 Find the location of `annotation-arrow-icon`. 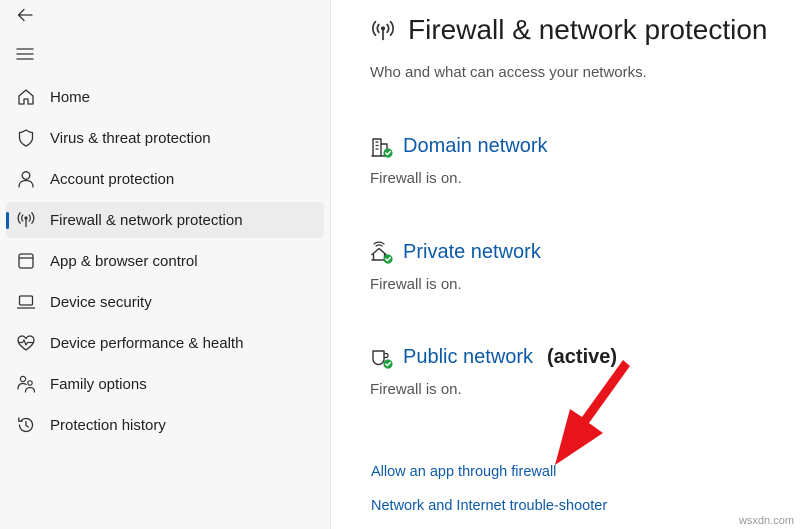

annotation-arrow-icon is located at coordinates (592, 412).